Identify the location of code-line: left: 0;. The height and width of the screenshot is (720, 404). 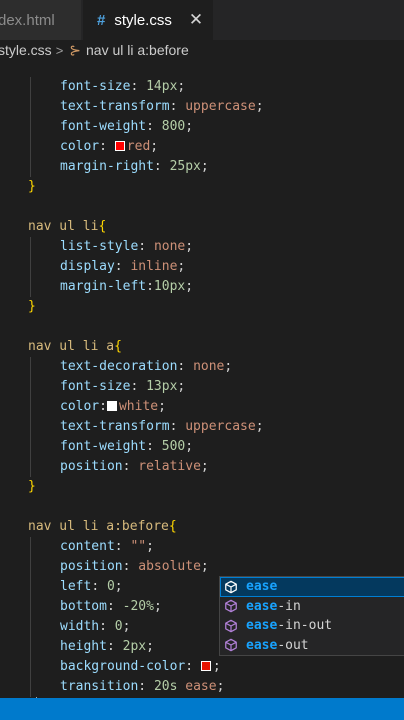
(91, 587).